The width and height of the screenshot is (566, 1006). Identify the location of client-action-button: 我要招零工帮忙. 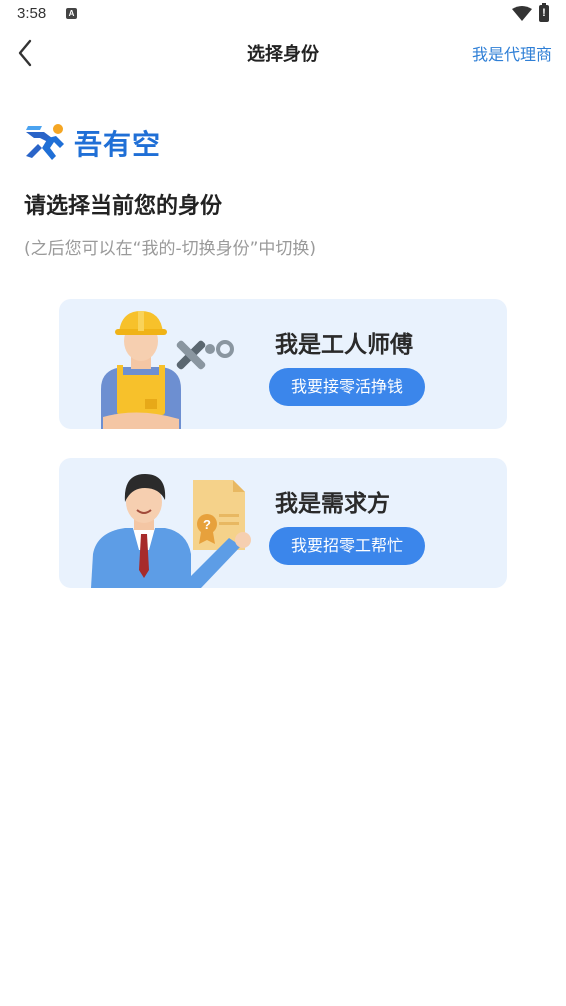
(347, 546).